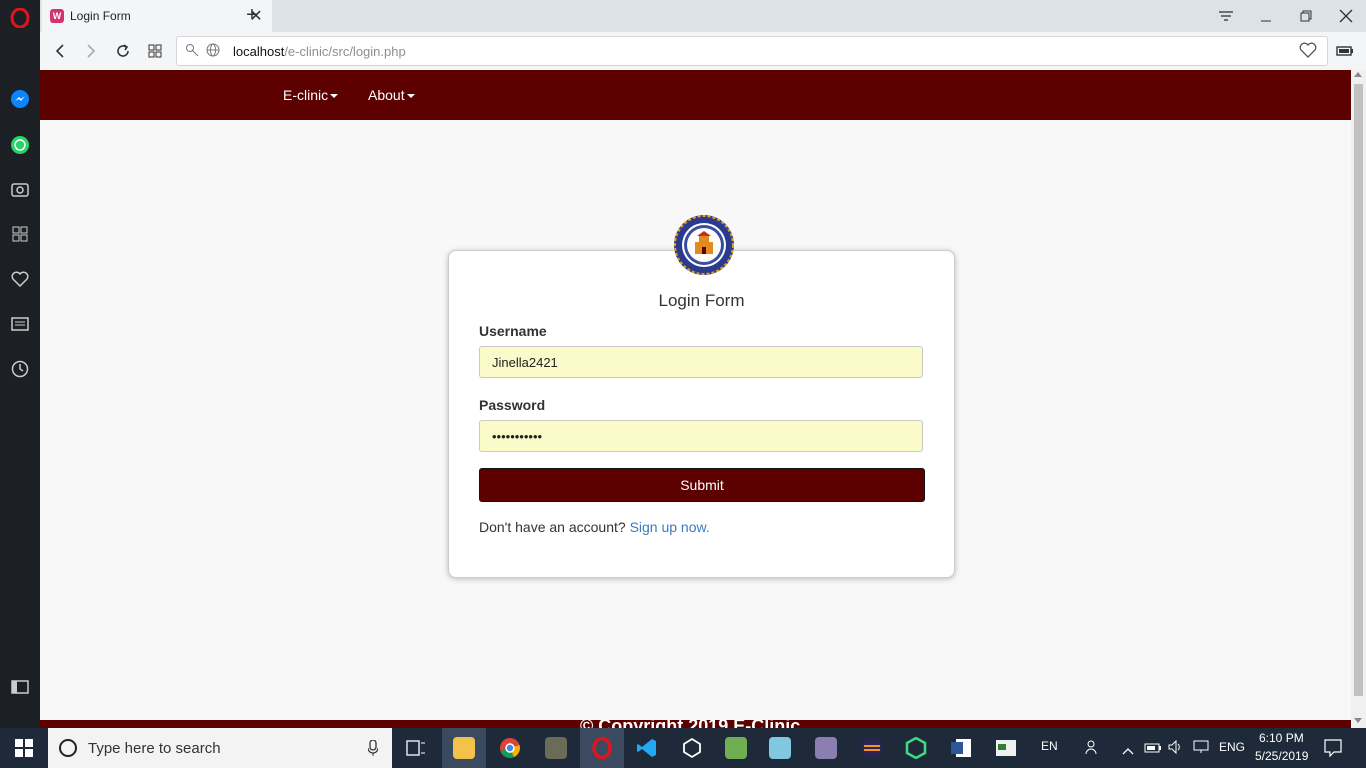 The height and width of the screenshot is (768, 1366). What do you see at coordinates (872, 748) in the screenshot?
I see `eclipse-icon` at bounding box center [872, 748].